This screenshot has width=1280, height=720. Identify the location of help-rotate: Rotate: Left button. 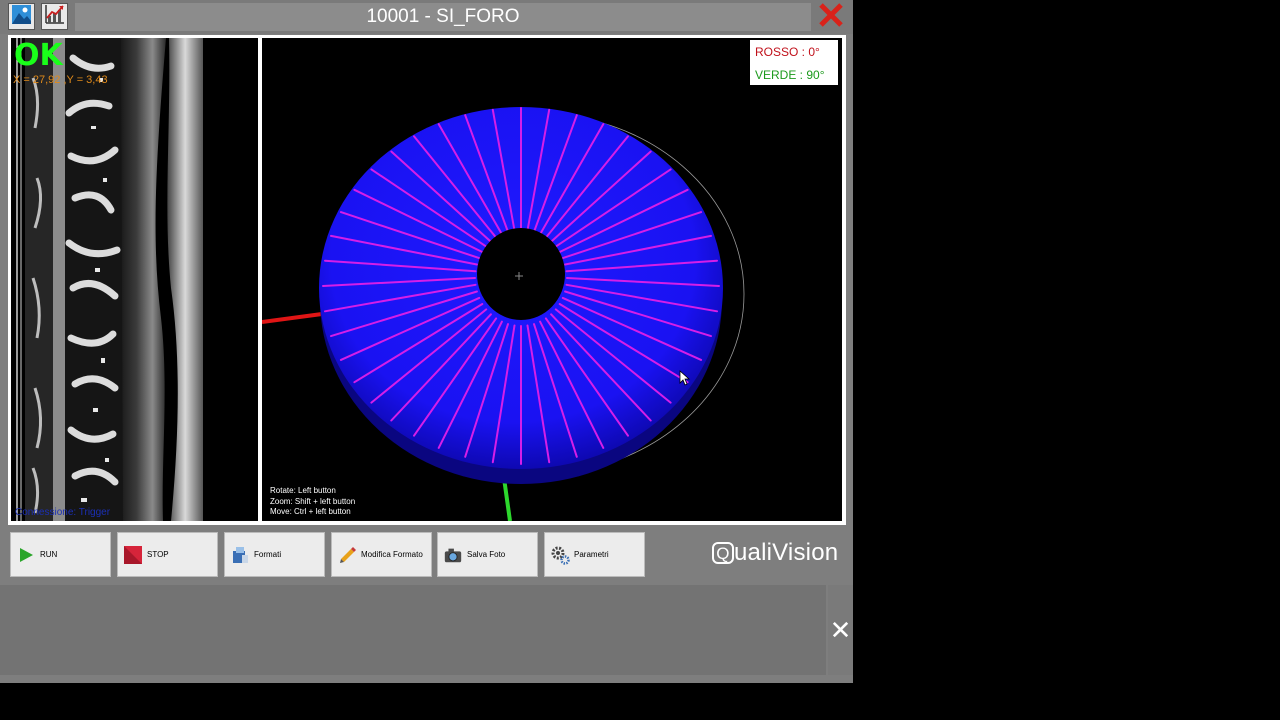
(303, 490).